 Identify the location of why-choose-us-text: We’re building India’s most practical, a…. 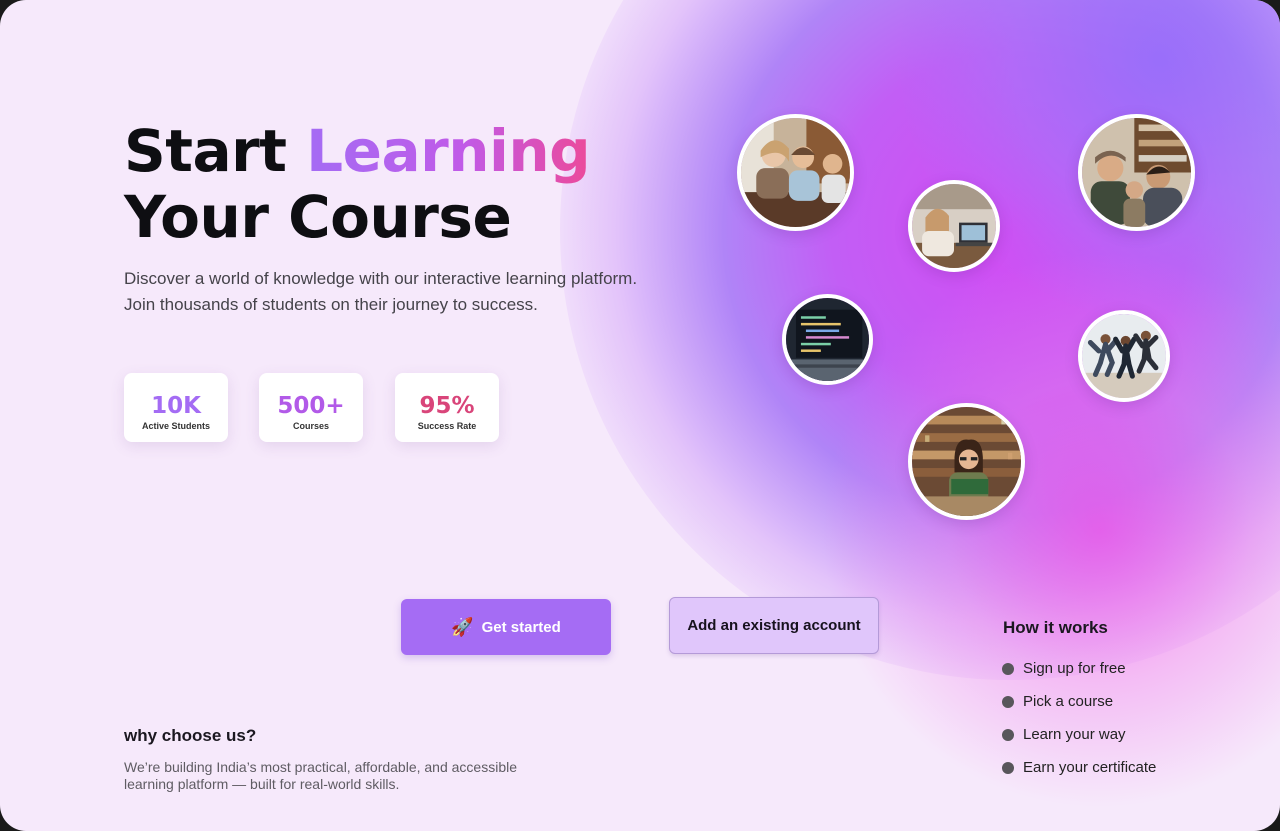
(344, 776).